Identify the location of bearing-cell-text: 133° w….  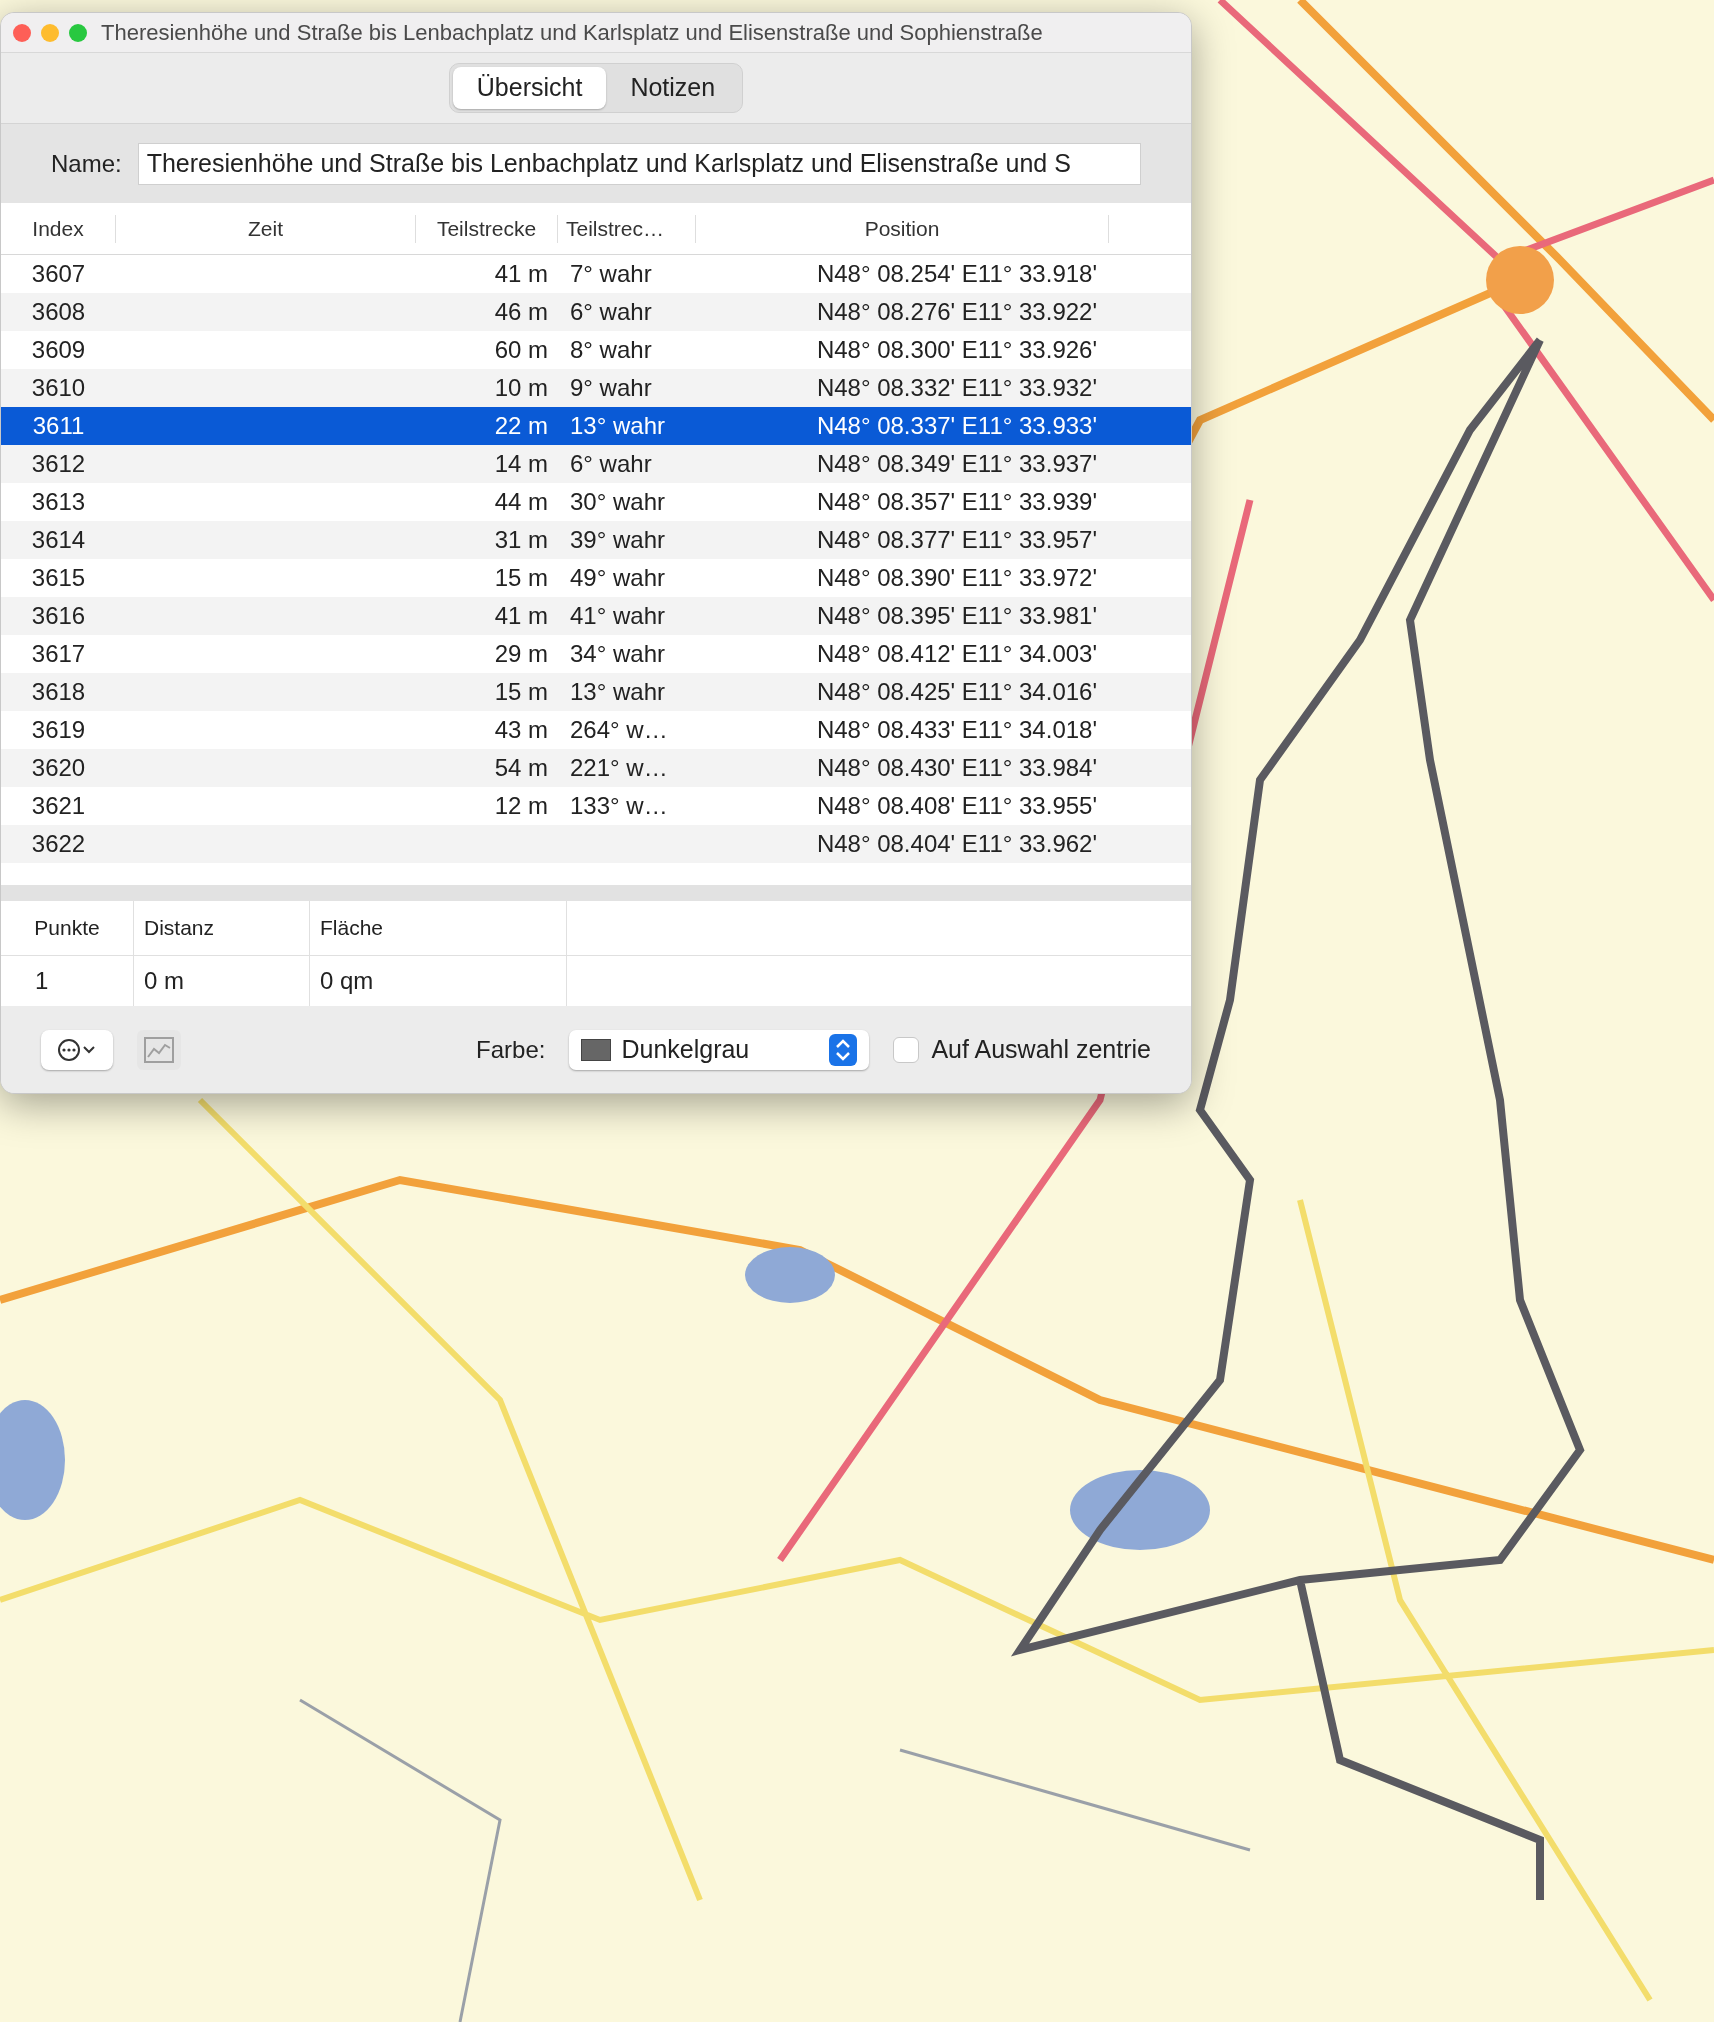
(619, 806).